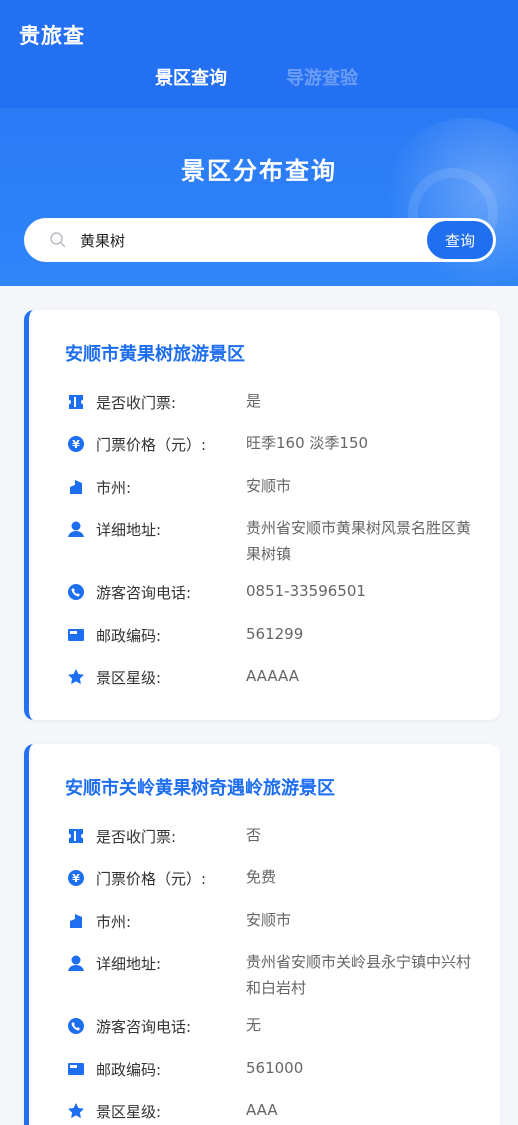  What do you see at coordinates (254, 1025) in the screenshot?
I see `phone-value: 无` at bounding box center [254, 1025].